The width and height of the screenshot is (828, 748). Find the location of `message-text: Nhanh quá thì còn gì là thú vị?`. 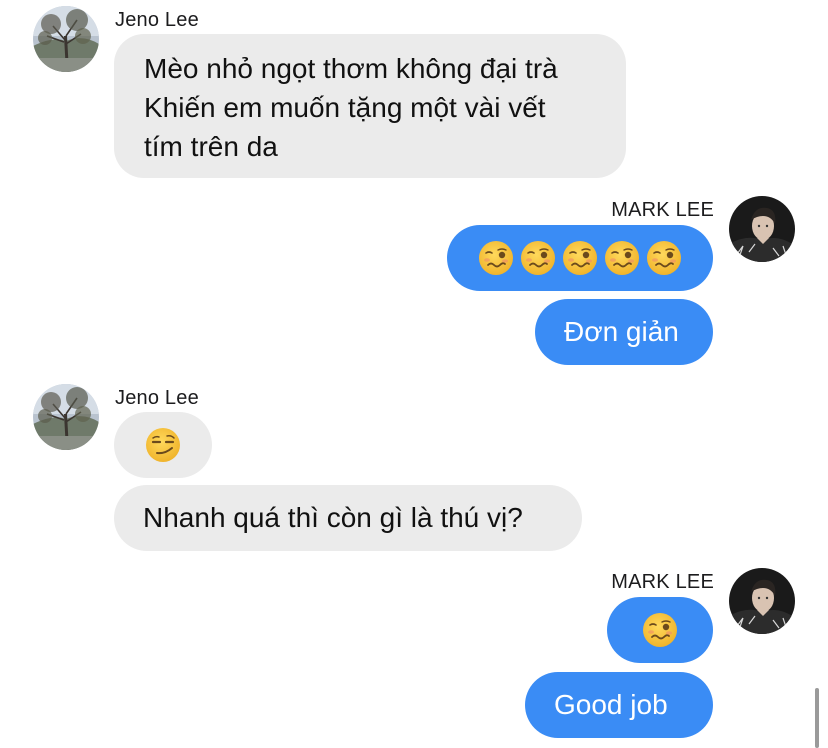

message-text: Nhanh quá thì còn gì là thú vị? is located at coordinates (333, 517).